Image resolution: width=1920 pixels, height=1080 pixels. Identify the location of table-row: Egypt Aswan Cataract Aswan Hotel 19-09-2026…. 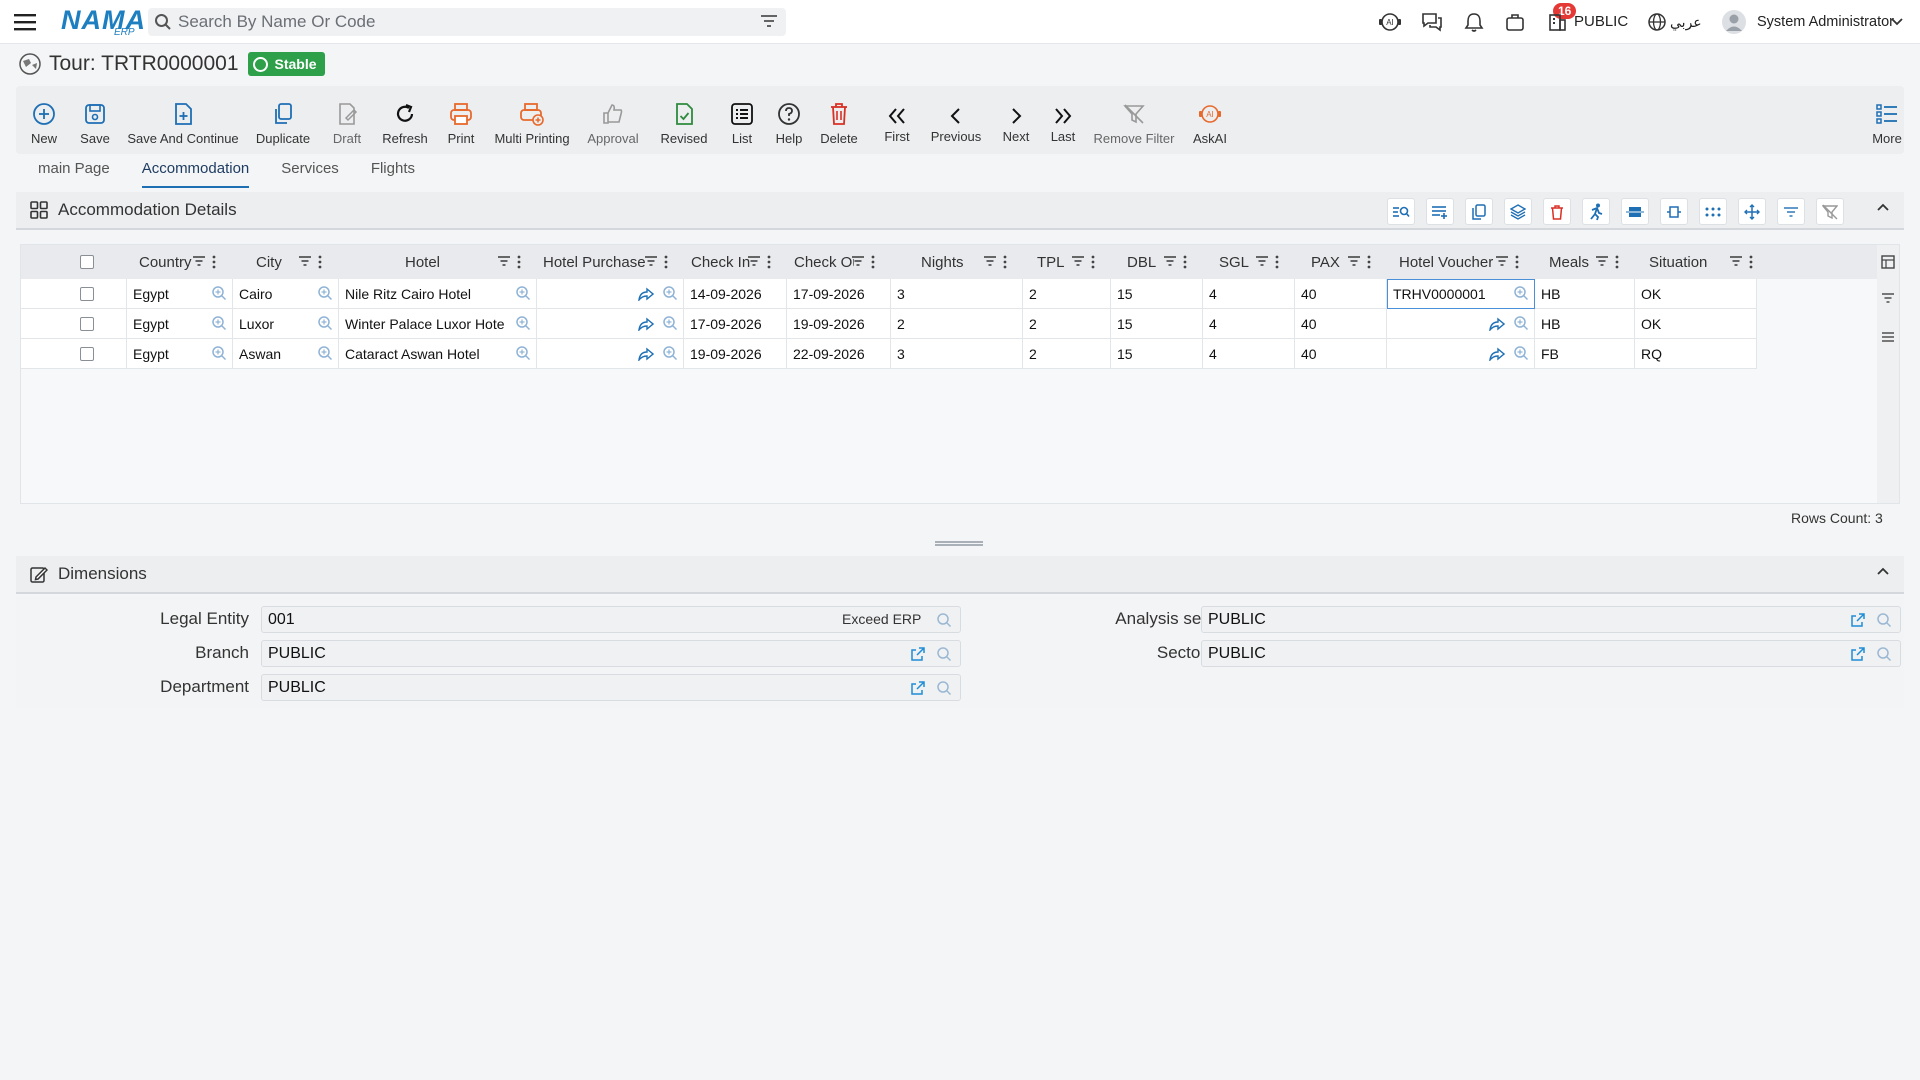
(889, 354).